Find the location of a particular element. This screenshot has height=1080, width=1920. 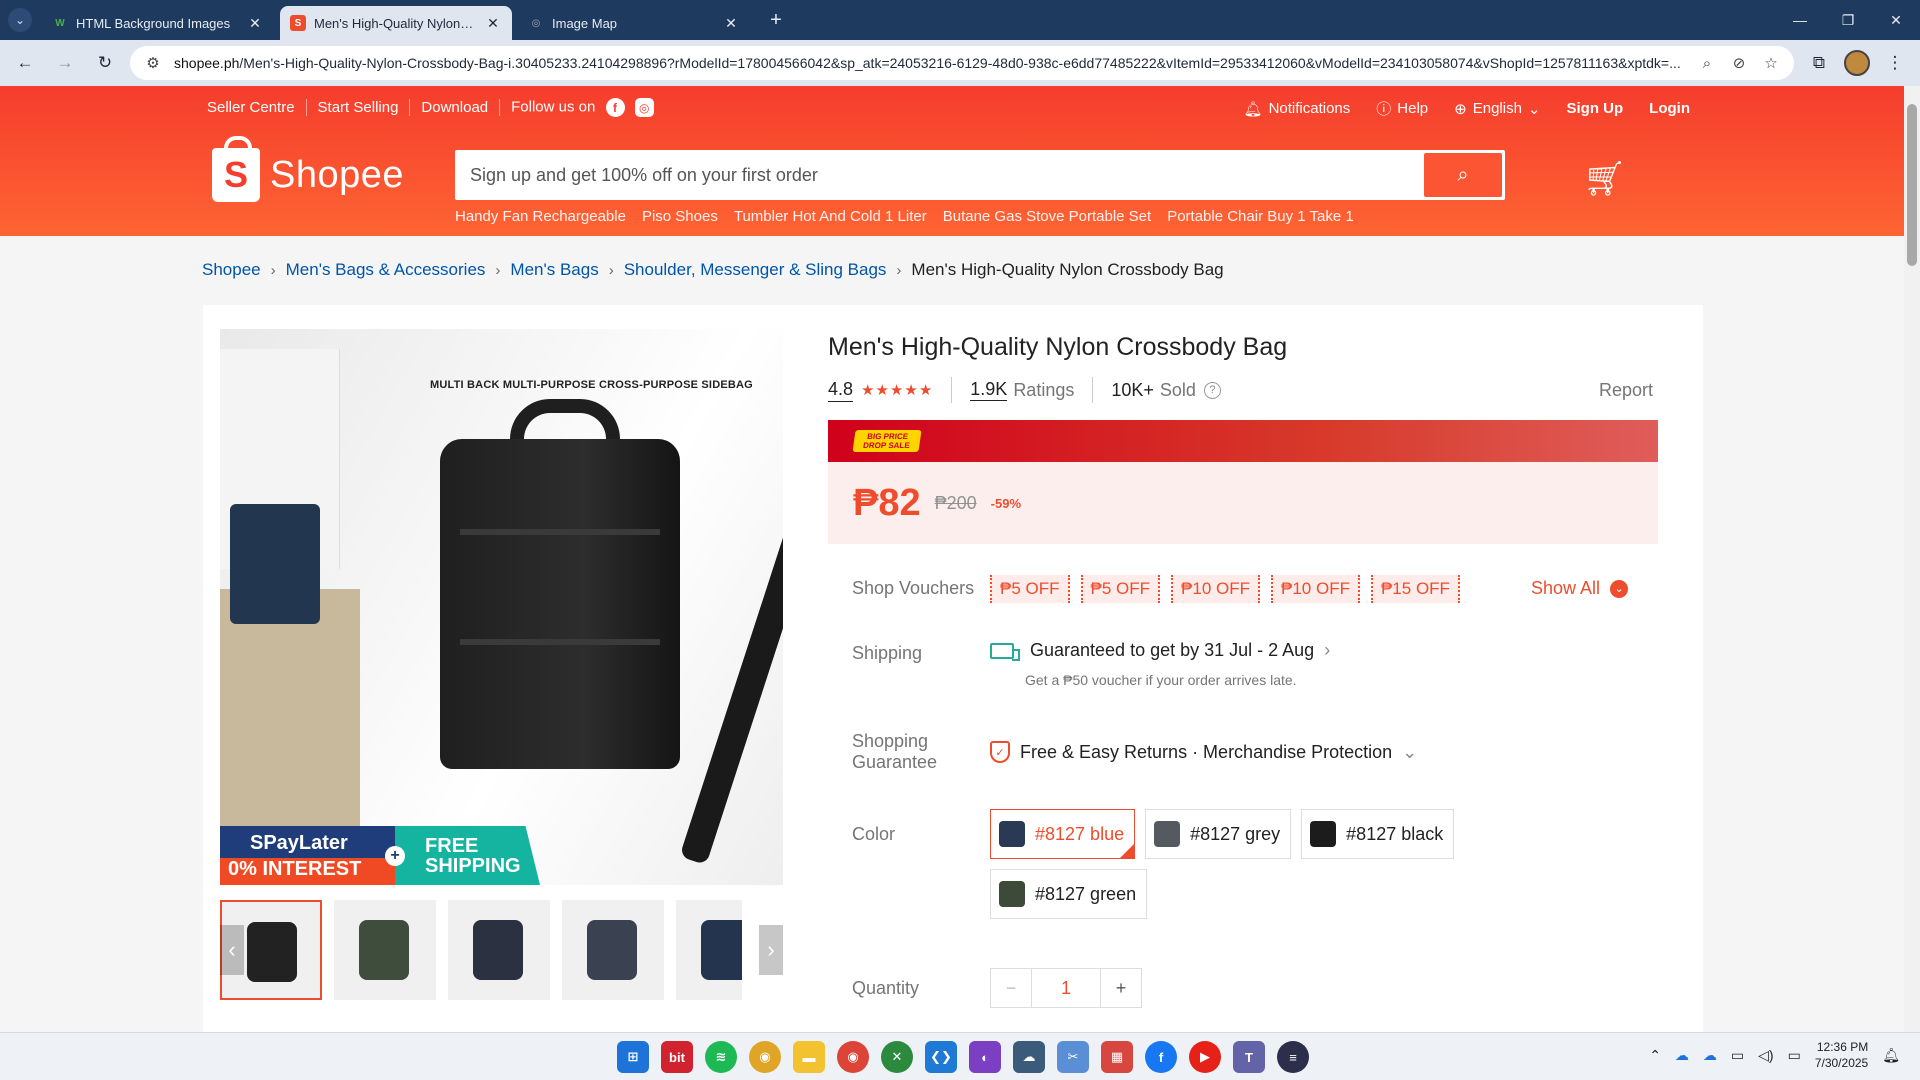

seller-centre-link: Seller Centre is located at coordinates (257, 107).